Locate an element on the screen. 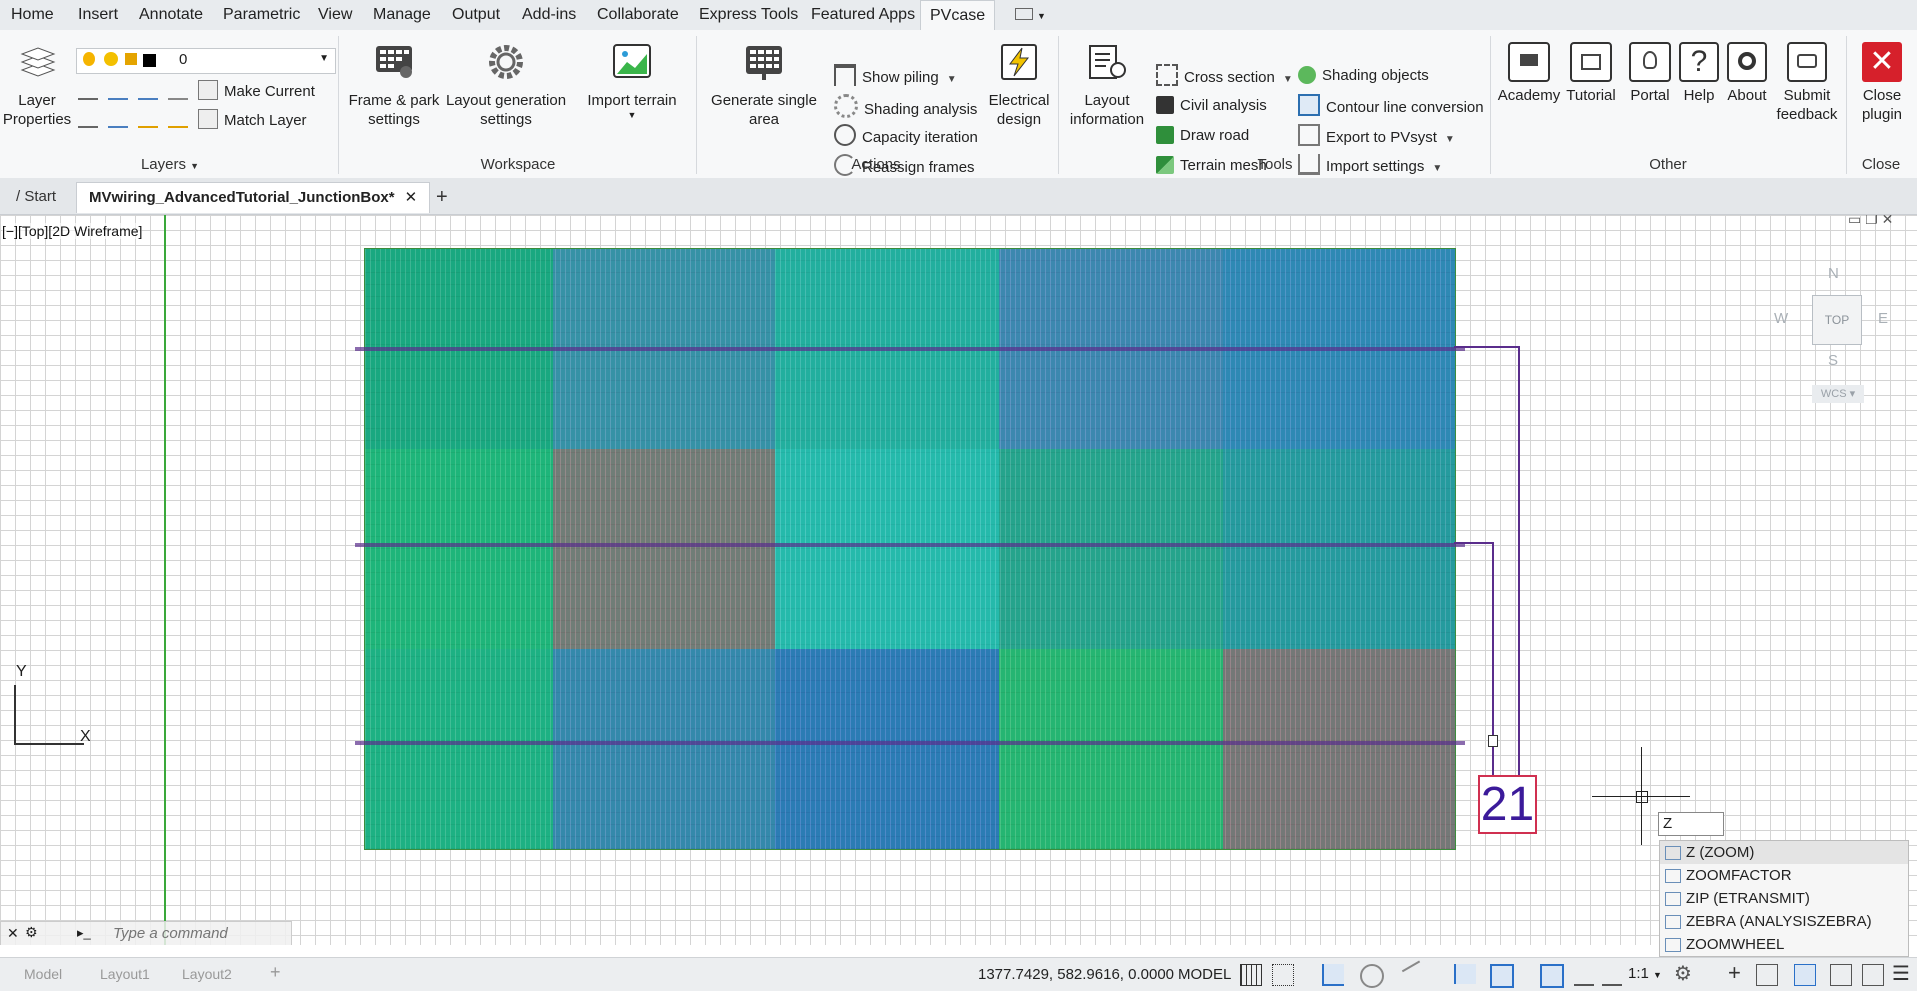 Image resolution: width=1917 pixels, height=991 pixels. tab-collaborate: Collaborate is located at coordinates (638, 15).